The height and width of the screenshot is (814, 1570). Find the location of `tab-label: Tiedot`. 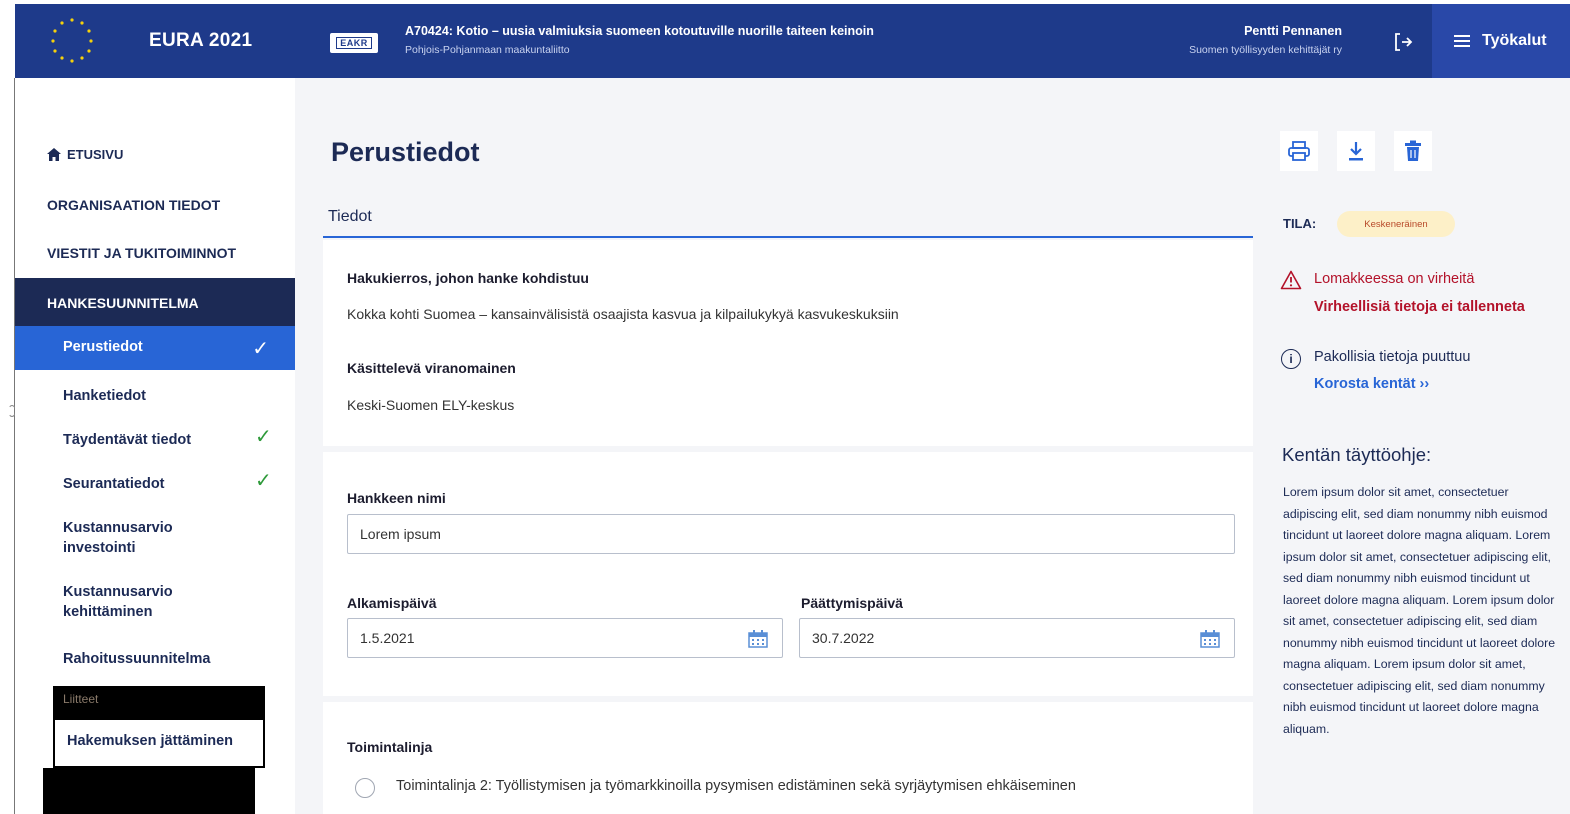

tab-label: Tiedot is located at coordinates (350, 216).